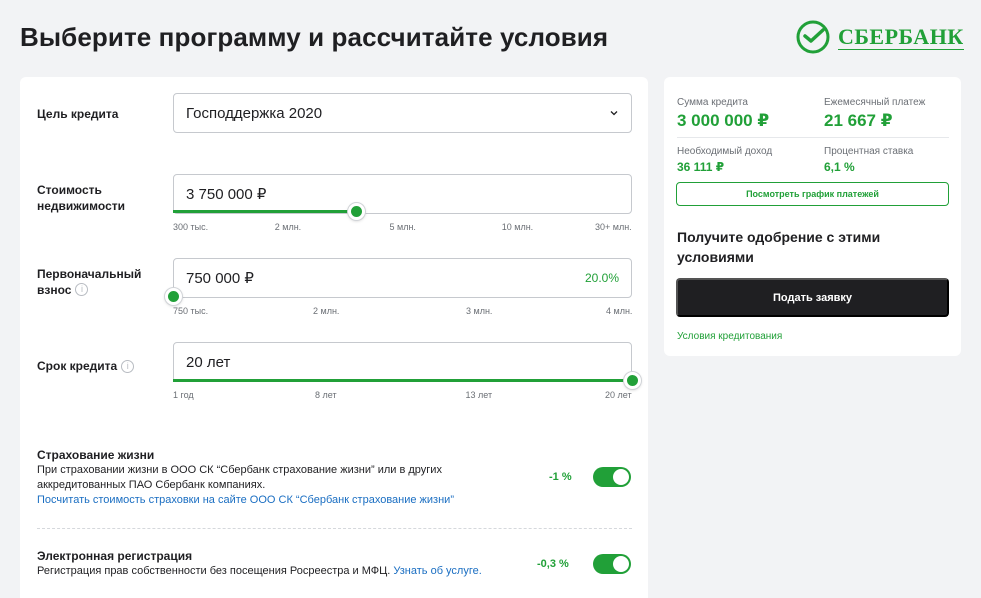 The image size is (981, 598). Describe the element at coordinates (254, 113) in the screenshot. I see `goal-select-value: Господдержка 2020` at that location.